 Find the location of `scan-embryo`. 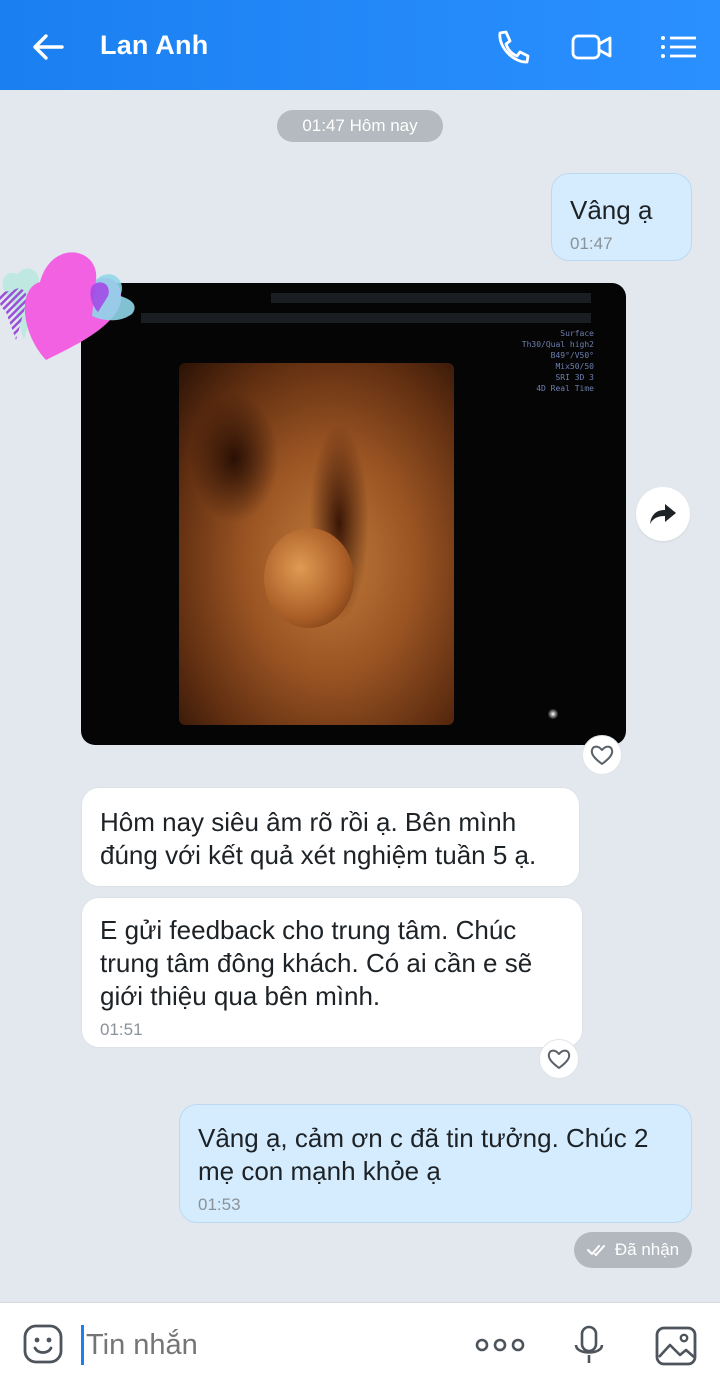

scan-embryo is located at coordinates (309, 578).